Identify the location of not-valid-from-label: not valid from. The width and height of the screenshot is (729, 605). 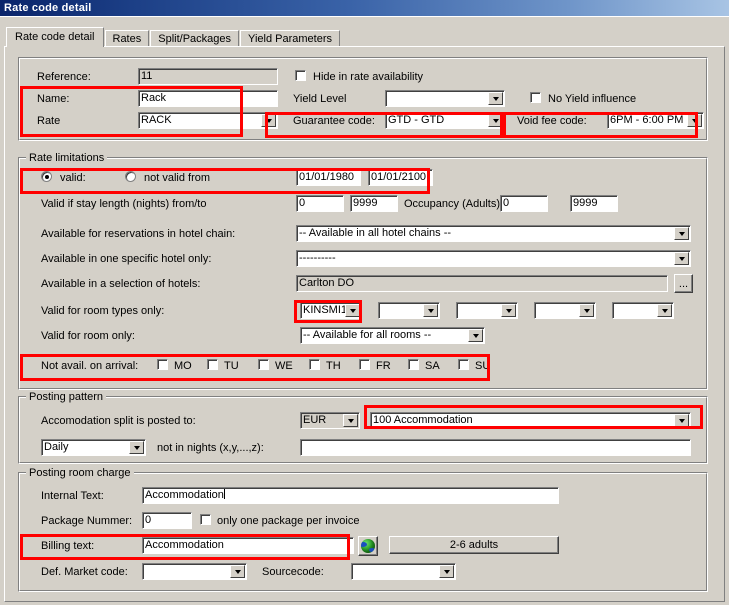
(177, 178).